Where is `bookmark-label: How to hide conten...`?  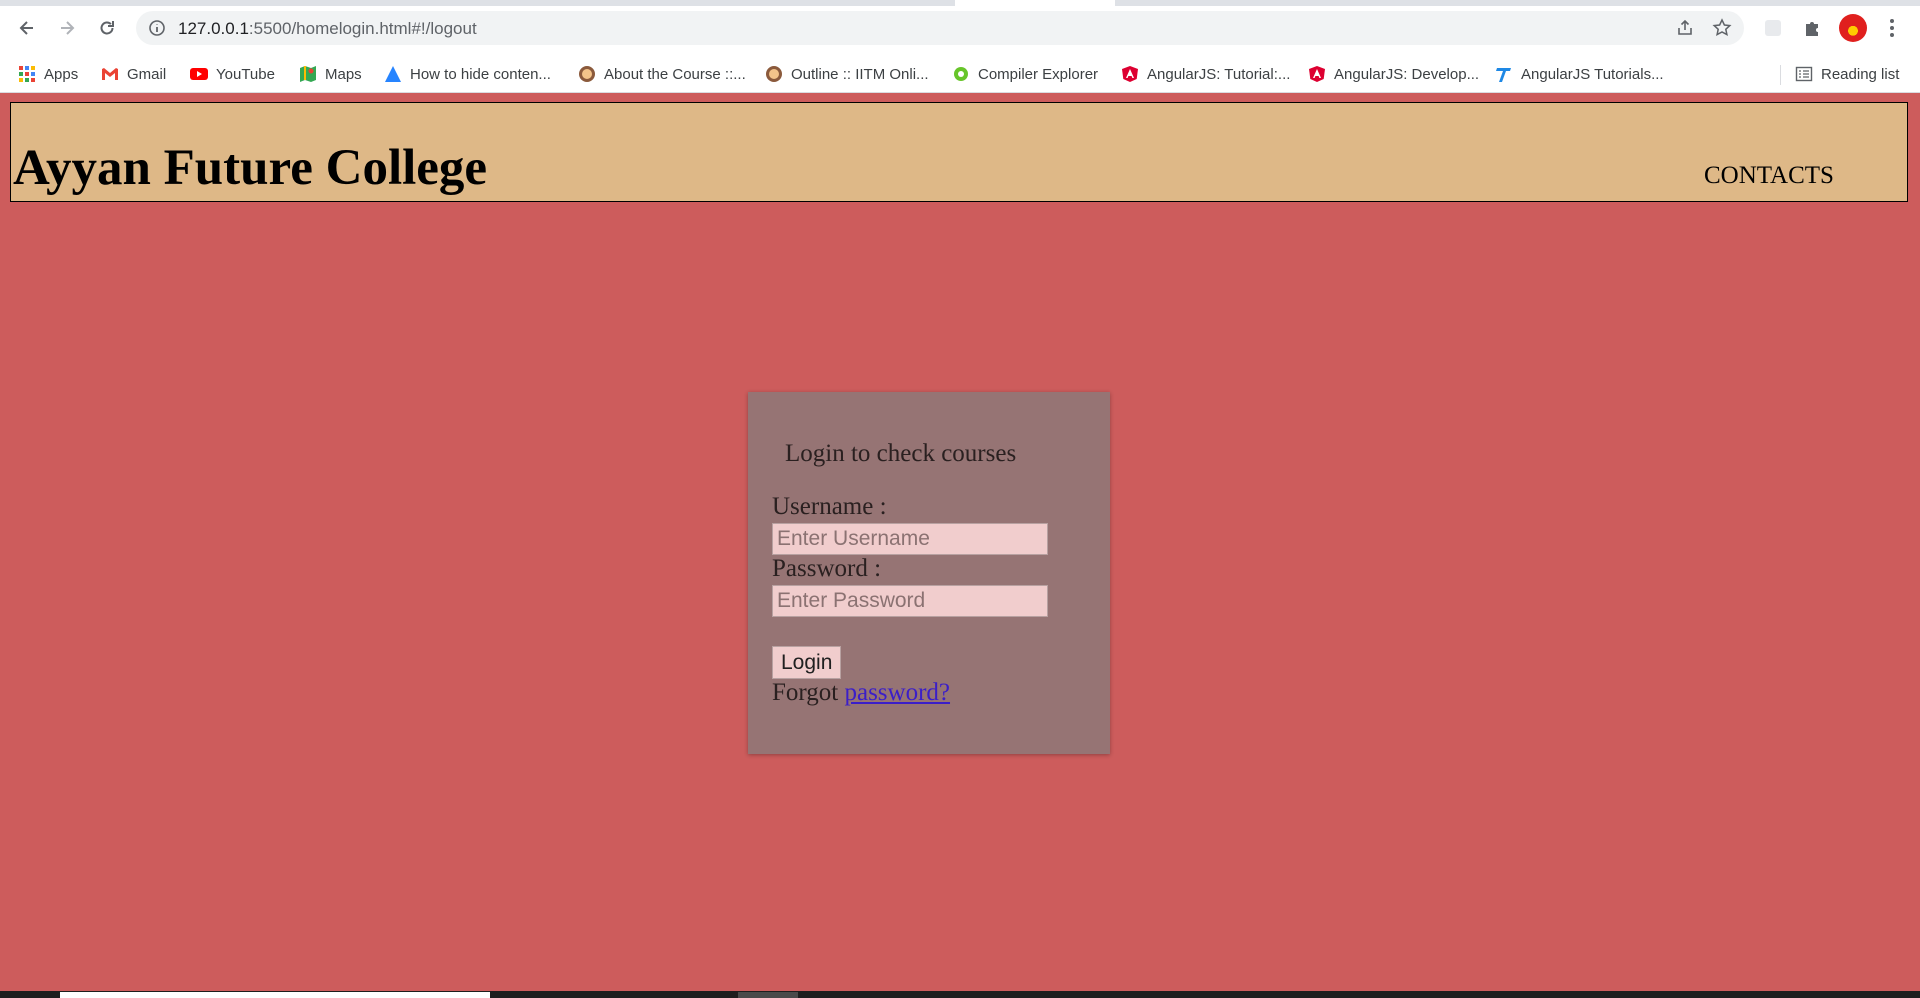
bookmark-label: How to hide conten... is located at coordinates (480, 74).